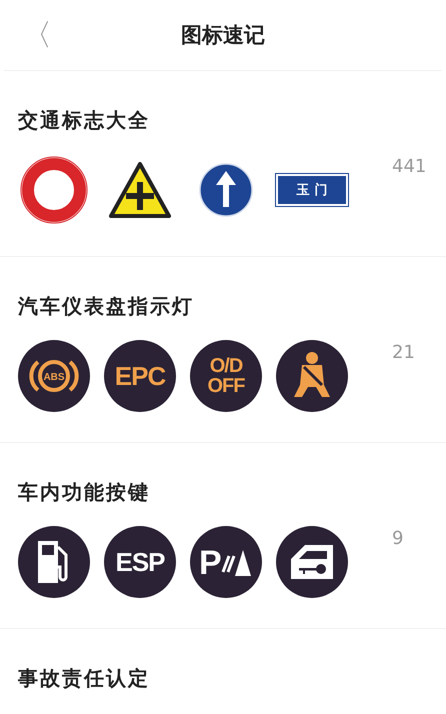 This screenshot has width=446, height=714. I want to click on item-count: 9, so click(398, 538).